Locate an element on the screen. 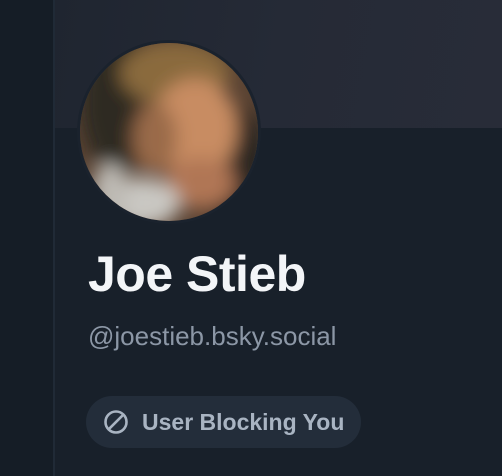  block-icon is located at coordinates (116, 422).